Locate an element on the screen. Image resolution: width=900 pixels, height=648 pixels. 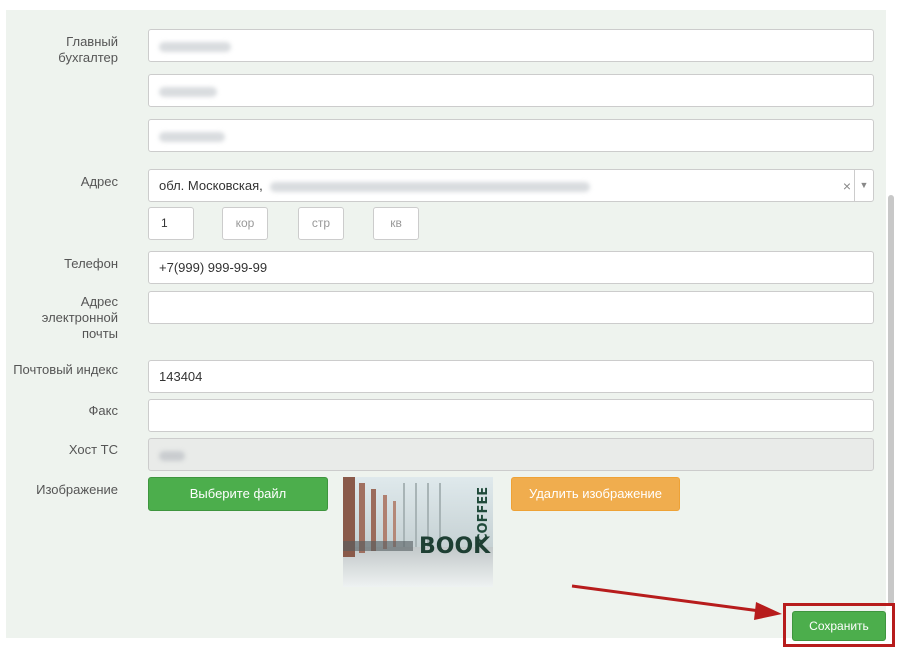
annotation-arrow is located at coordinates (676, 602).